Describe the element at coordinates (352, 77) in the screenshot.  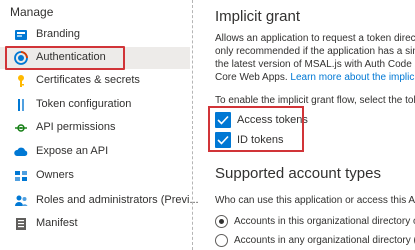
I see `learn-more-link: Learn more about the implicit` at that location.